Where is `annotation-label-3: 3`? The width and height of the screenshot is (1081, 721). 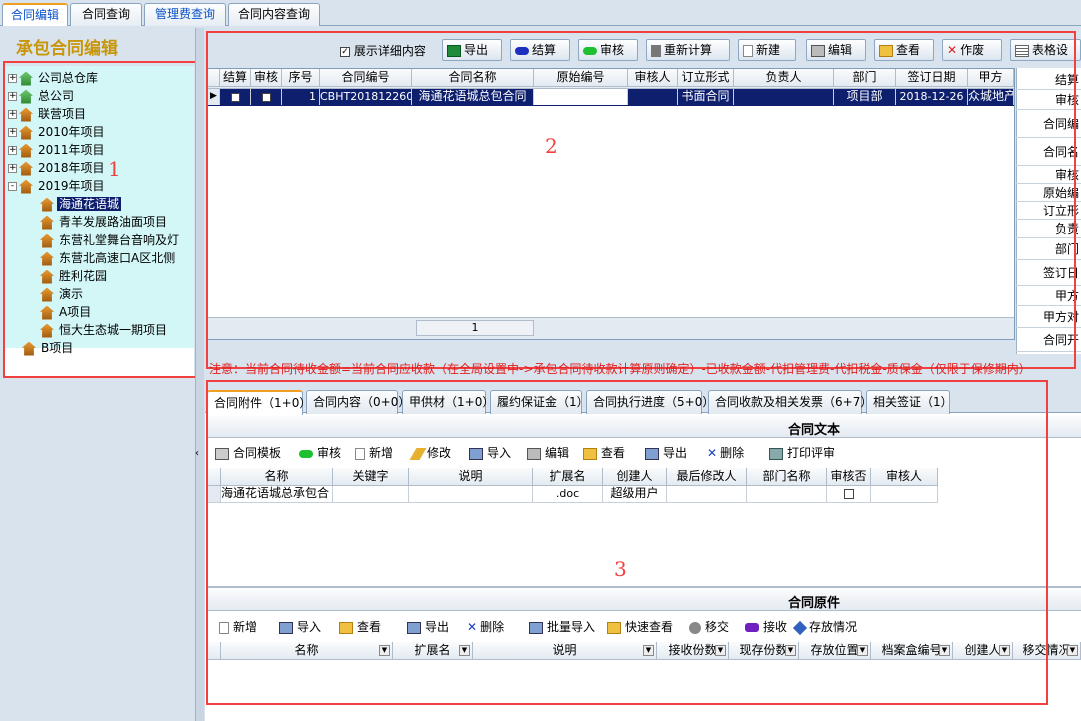 annotation-label-3: 3 is located at coordinates (620, 569).